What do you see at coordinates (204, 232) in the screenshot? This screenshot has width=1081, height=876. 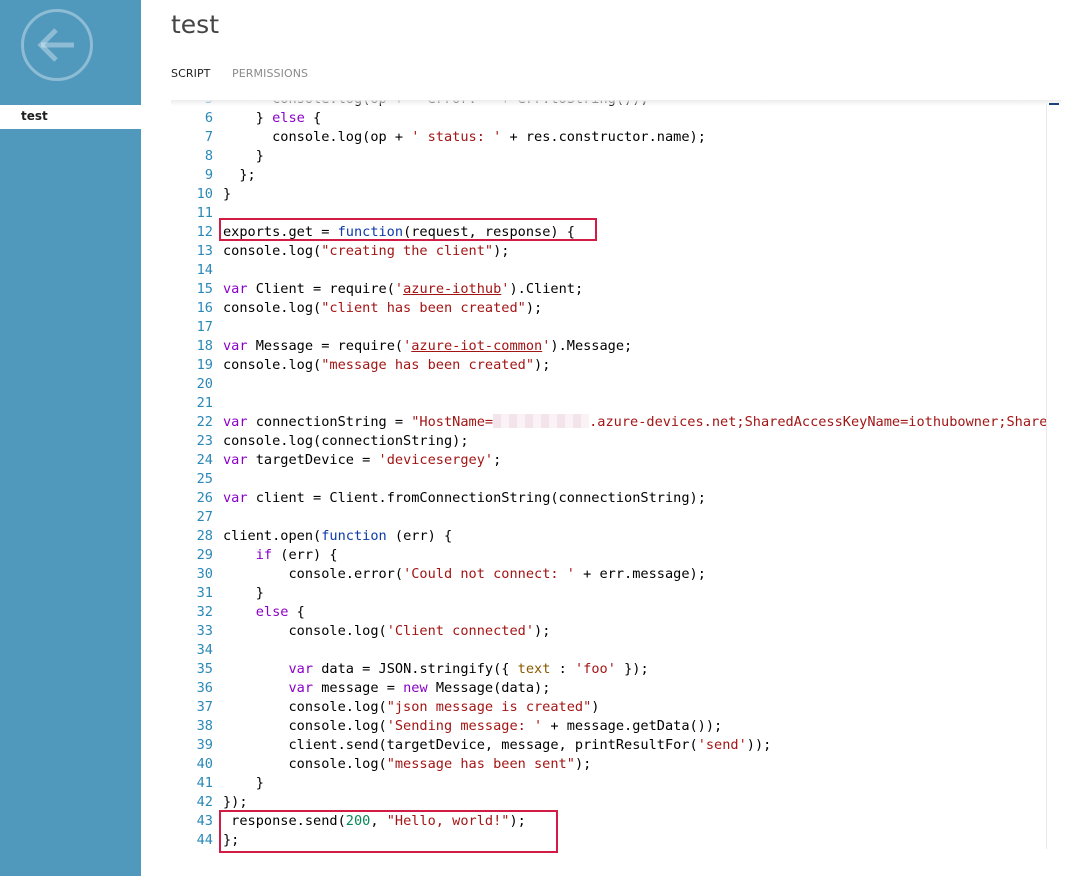 I see `line-number: 12` at bounding box center [204, 232].